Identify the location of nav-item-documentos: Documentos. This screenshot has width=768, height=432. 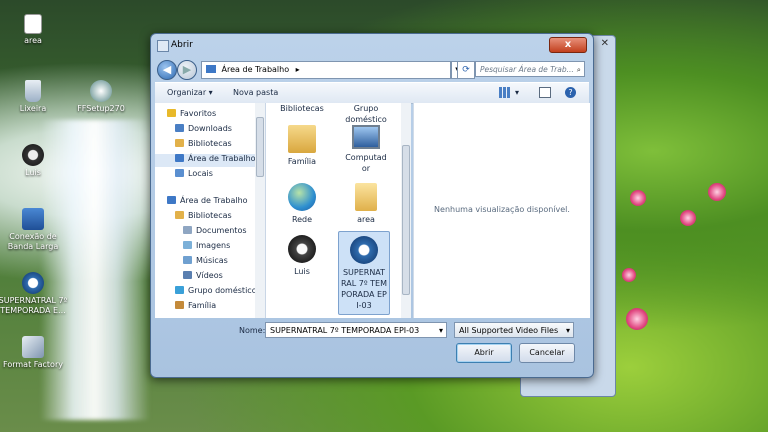
(215, 232).